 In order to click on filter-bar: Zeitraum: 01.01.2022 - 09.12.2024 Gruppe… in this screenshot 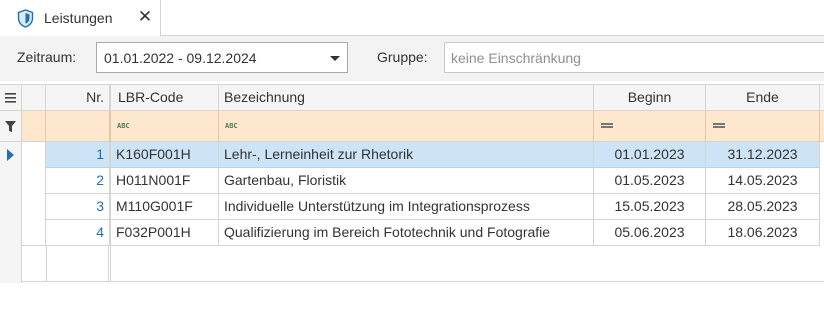, I will do `click(412, 58)`.